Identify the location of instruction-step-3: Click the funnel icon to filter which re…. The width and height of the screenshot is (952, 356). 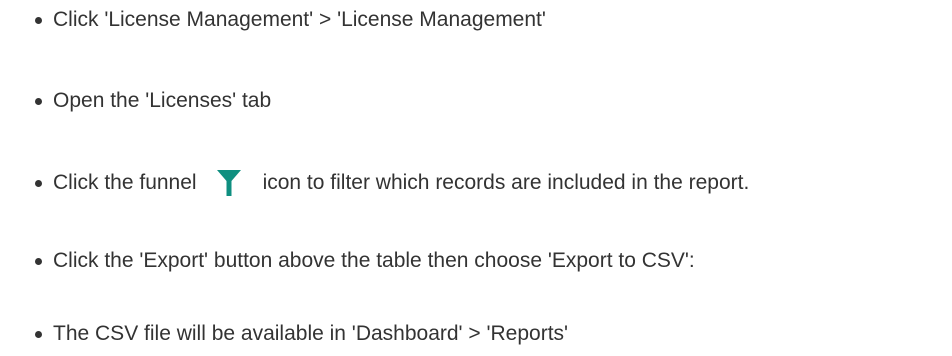
(392, 183).